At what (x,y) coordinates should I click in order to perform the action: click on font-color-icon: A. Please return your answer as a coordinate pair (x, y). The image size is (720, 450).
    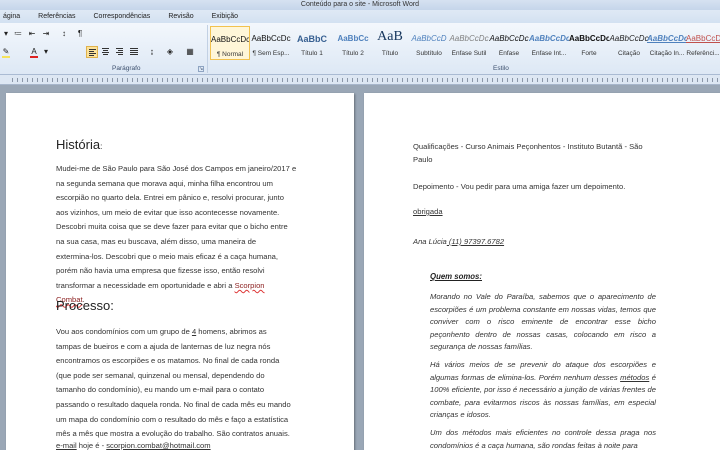
    Looking at the image, I should click on (34, 52).